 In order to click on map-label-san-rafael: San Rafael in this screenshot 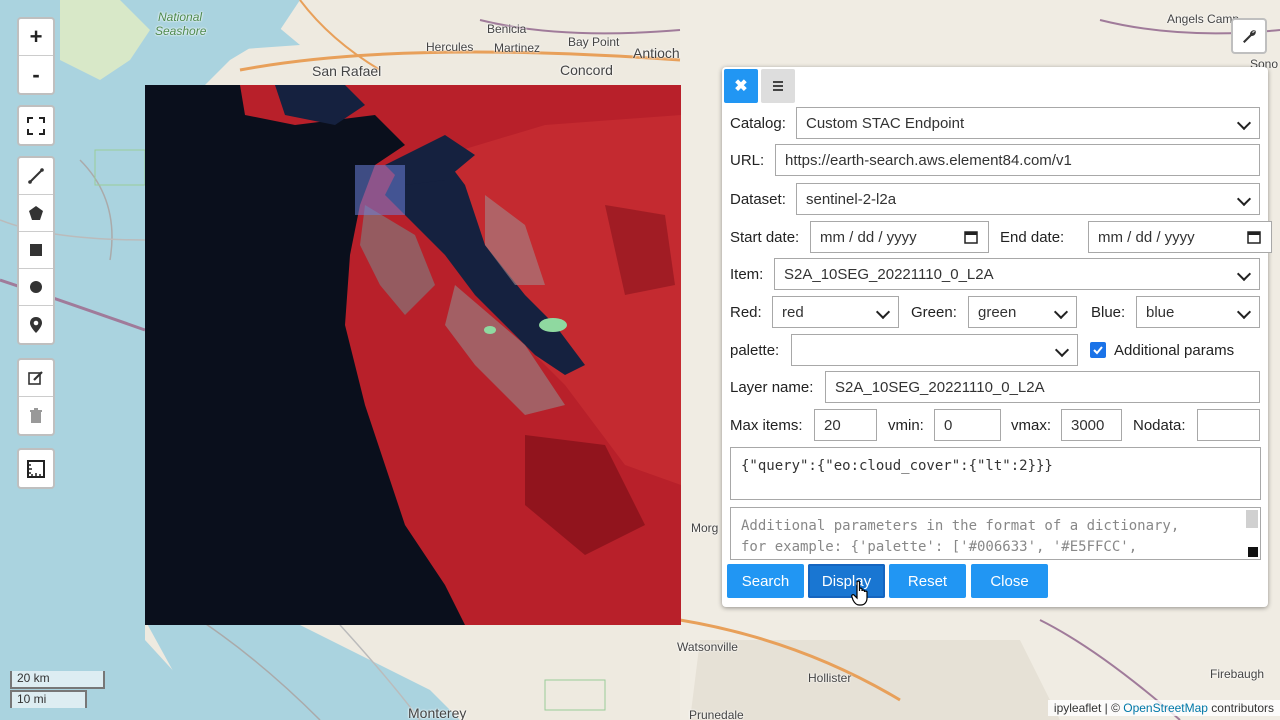, I will do `click(347, 71)`.